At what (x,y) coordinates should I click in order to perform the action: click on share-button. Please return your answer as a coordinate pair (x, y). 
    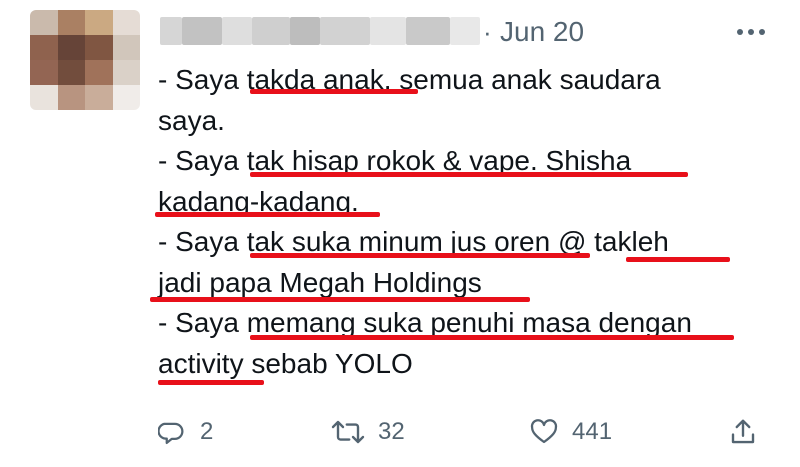
    Looking at the image, I should click on (743, 432).